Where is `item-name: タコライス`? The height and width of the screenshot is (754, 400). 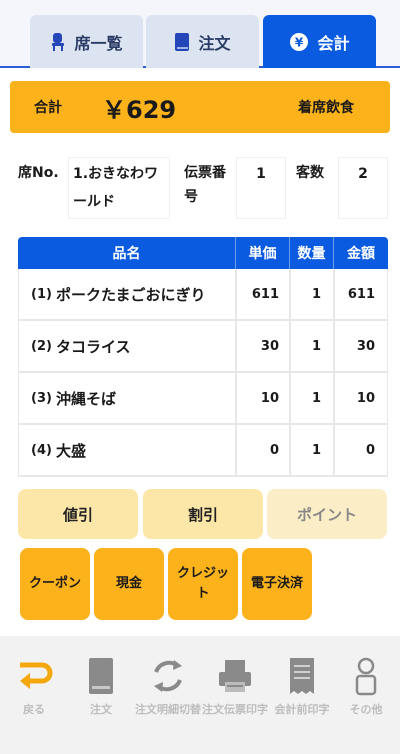
item-name: タコライス is located at coordinates (93, 346).